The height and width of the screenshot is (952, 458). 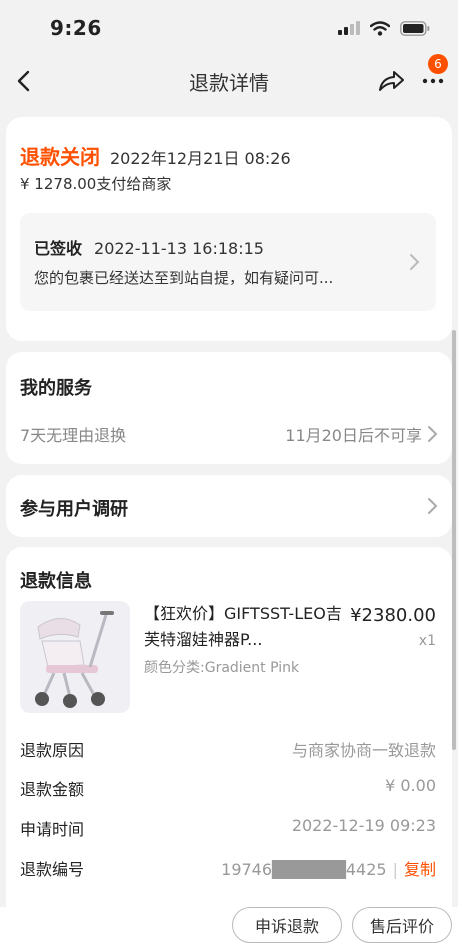 I want to click on status-icons, so click(x=384, y=28).